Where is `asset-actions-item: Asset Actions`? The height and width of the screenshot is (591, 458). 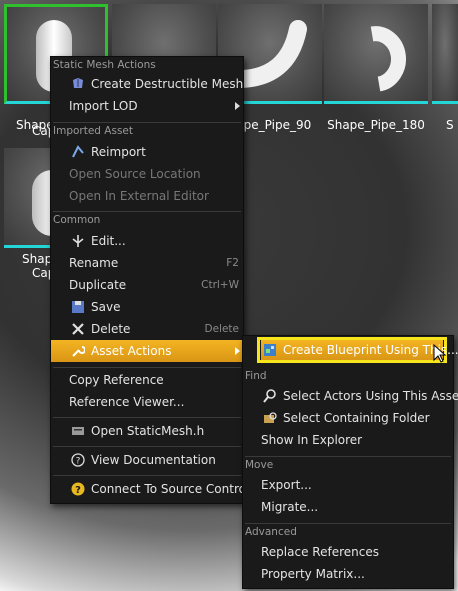 asset-actions-item: Asset Actions is located at coordinates (147, 351).